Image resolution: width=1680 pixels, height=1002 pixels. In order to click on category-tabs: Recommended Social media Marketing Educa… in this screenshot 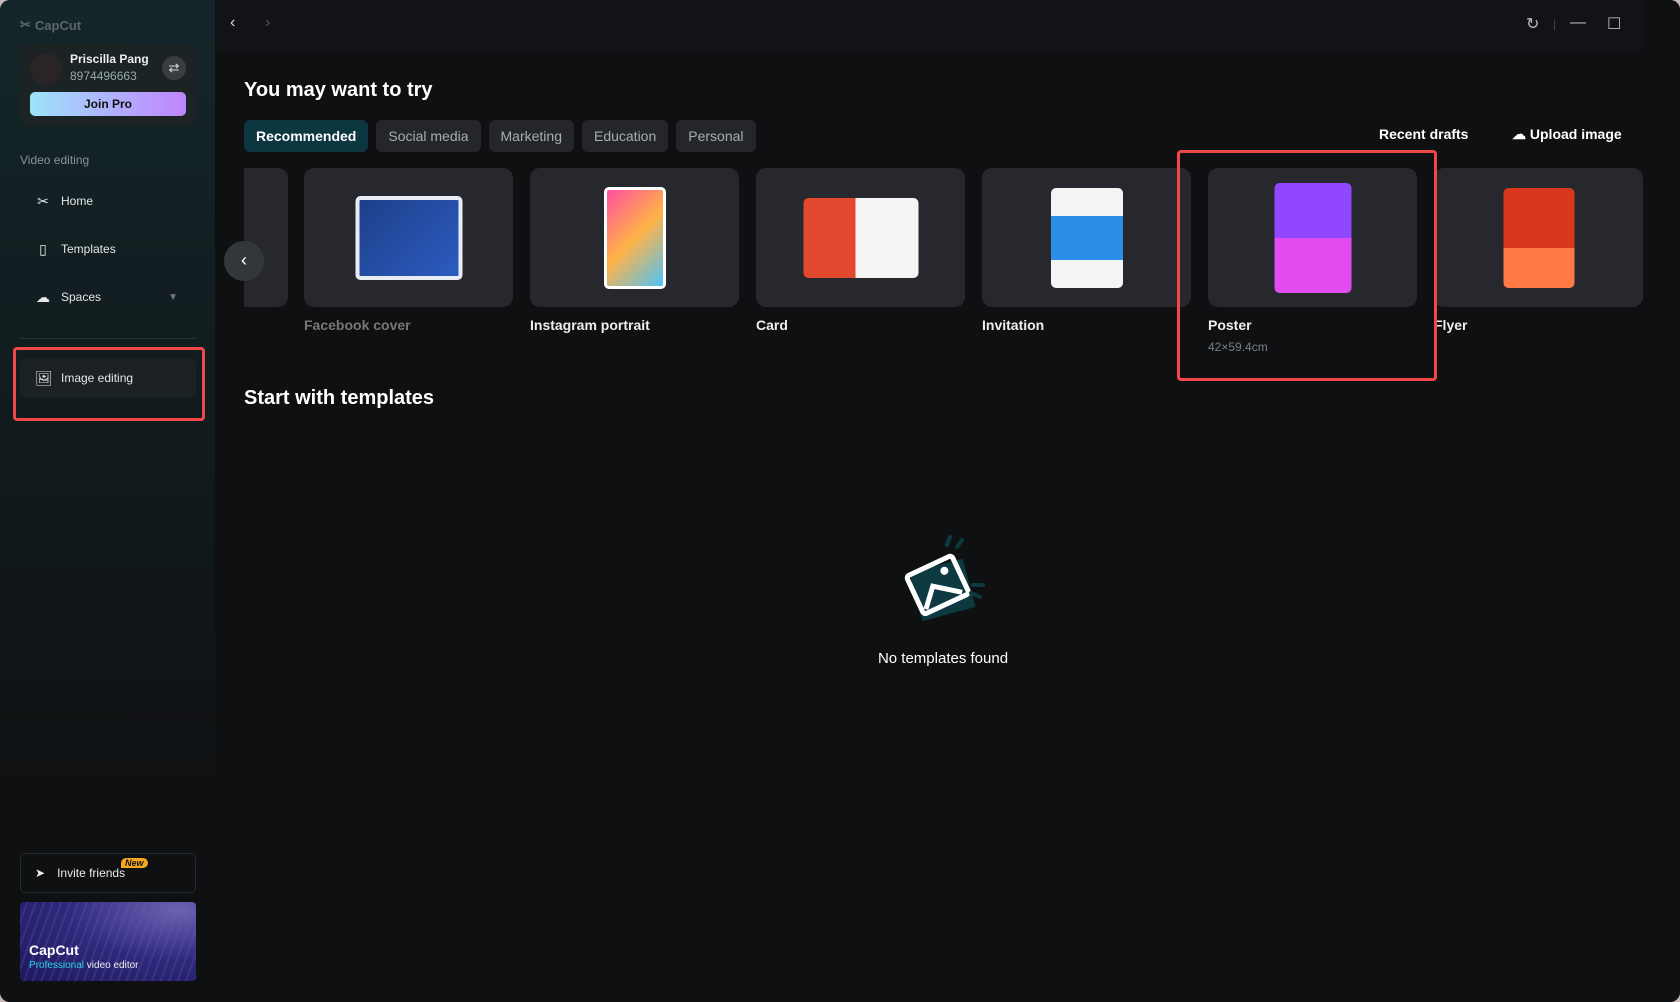, I will do `click(500, 136)`.